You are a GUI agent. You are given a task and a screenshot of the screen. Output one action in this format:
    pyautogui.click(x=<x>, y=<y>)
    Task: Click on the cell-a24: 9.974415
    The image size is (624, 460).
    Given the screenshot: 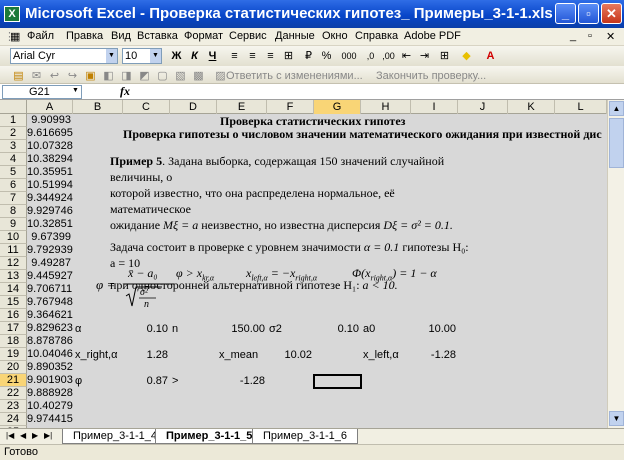 What is the action you would take?
    pyautogui.click(x=50, y=419)
    